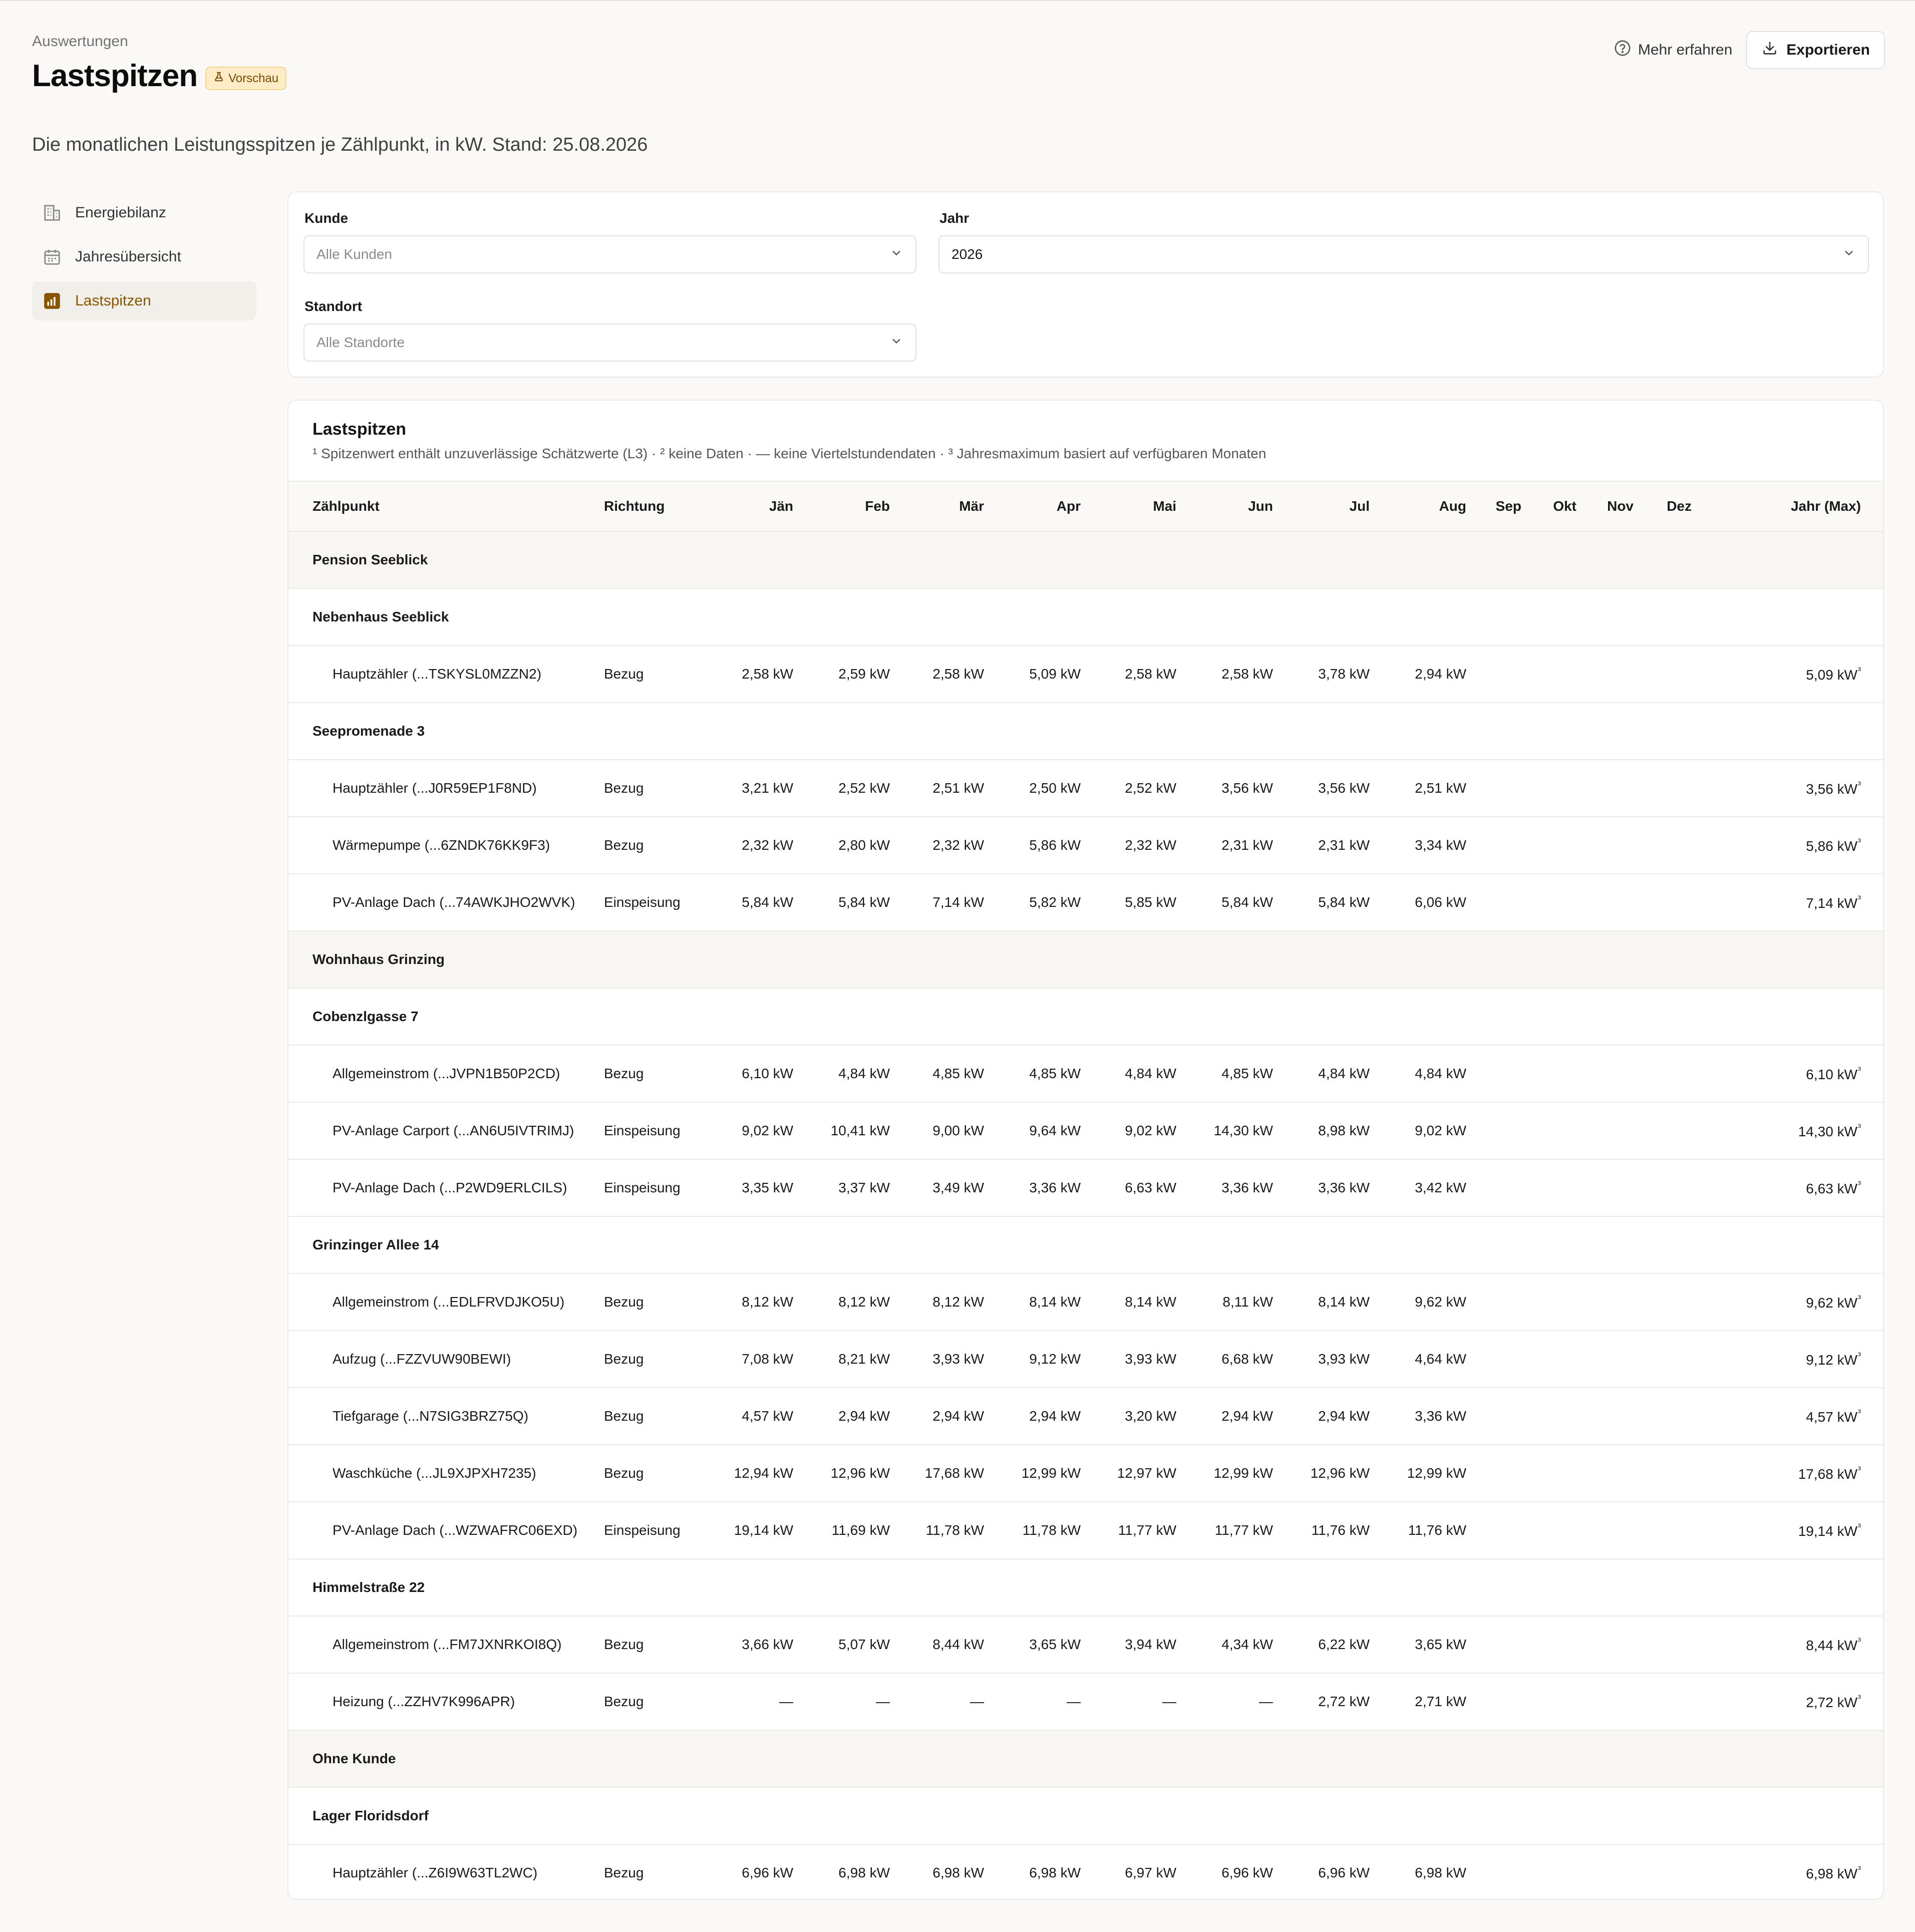 The image size is (1915, 1932). What do you see at coordinates (1799, 788) in the screenshot?
I see `annual-max-cell: 3,56 kW³` at bounding box center [1799, 788].